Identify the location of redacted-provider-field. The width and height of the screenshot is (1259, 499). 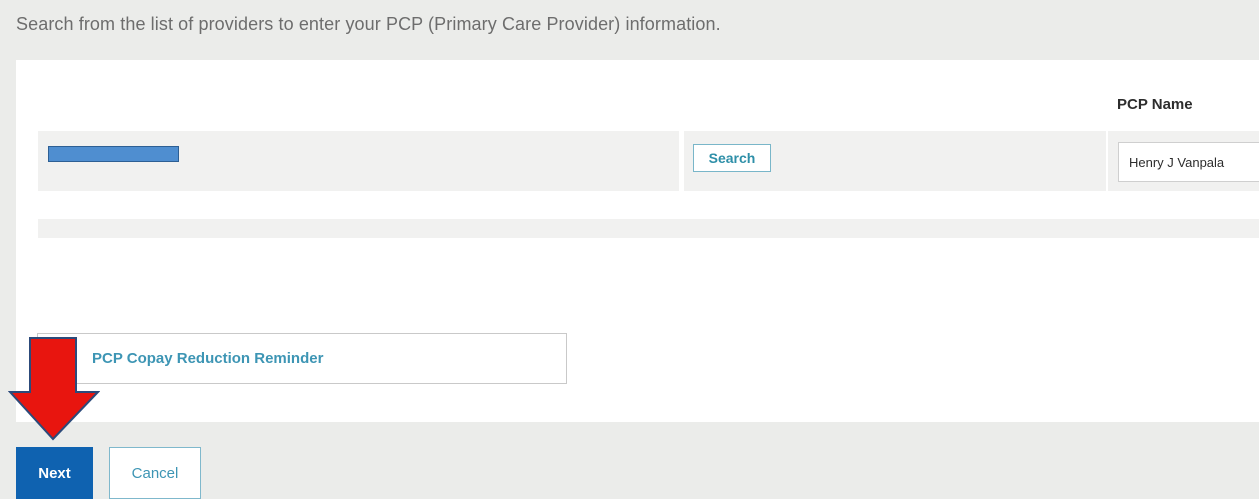
(113, 154).